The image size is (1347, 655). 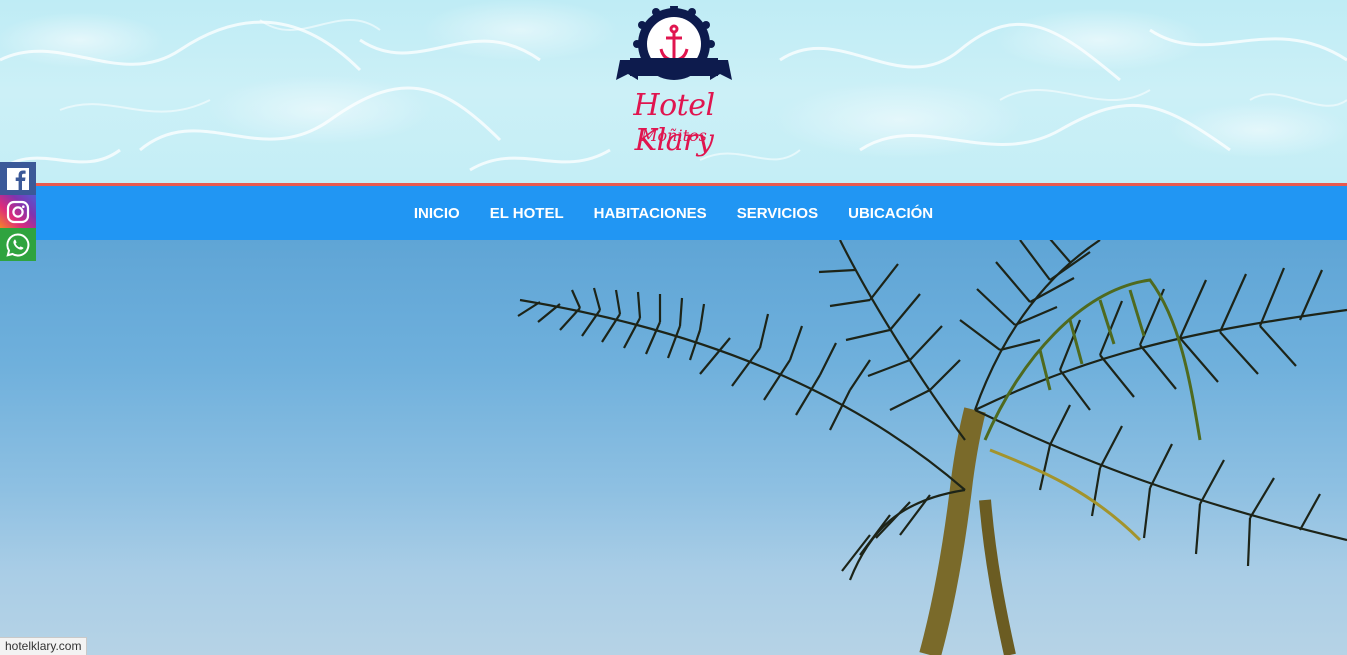 What do you see at coordinates (527, 213) in the screenshot?
I see `nav-item-el-hotel: EL HOTEL` at bounding box center [527, 213].